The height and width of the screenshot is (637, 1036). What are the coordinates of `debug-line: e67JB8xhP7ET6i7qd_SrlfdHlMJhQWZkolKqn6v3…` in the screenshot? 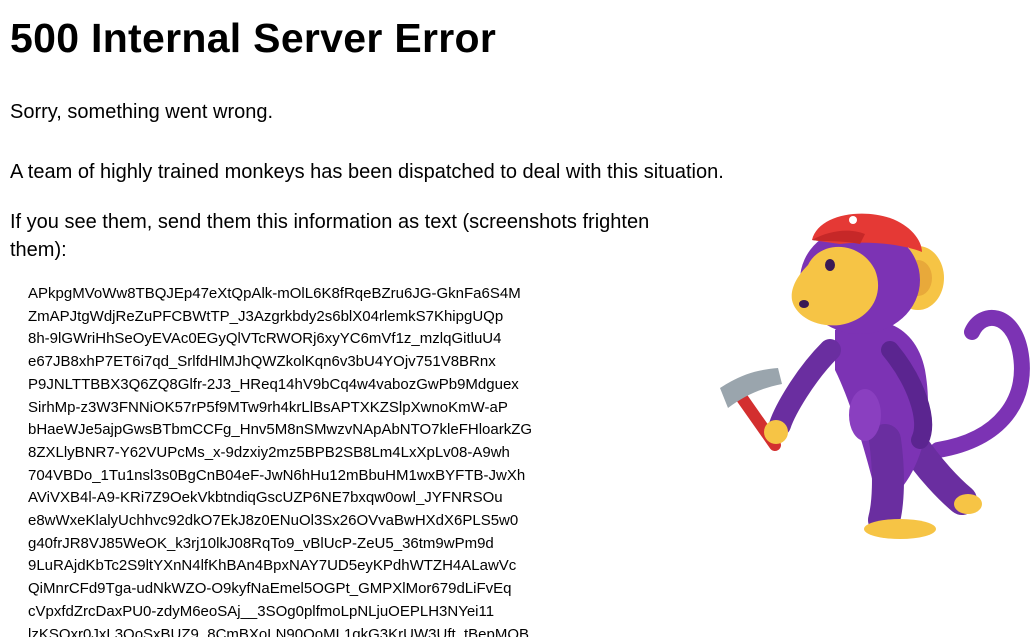 It's located at (262, 362).